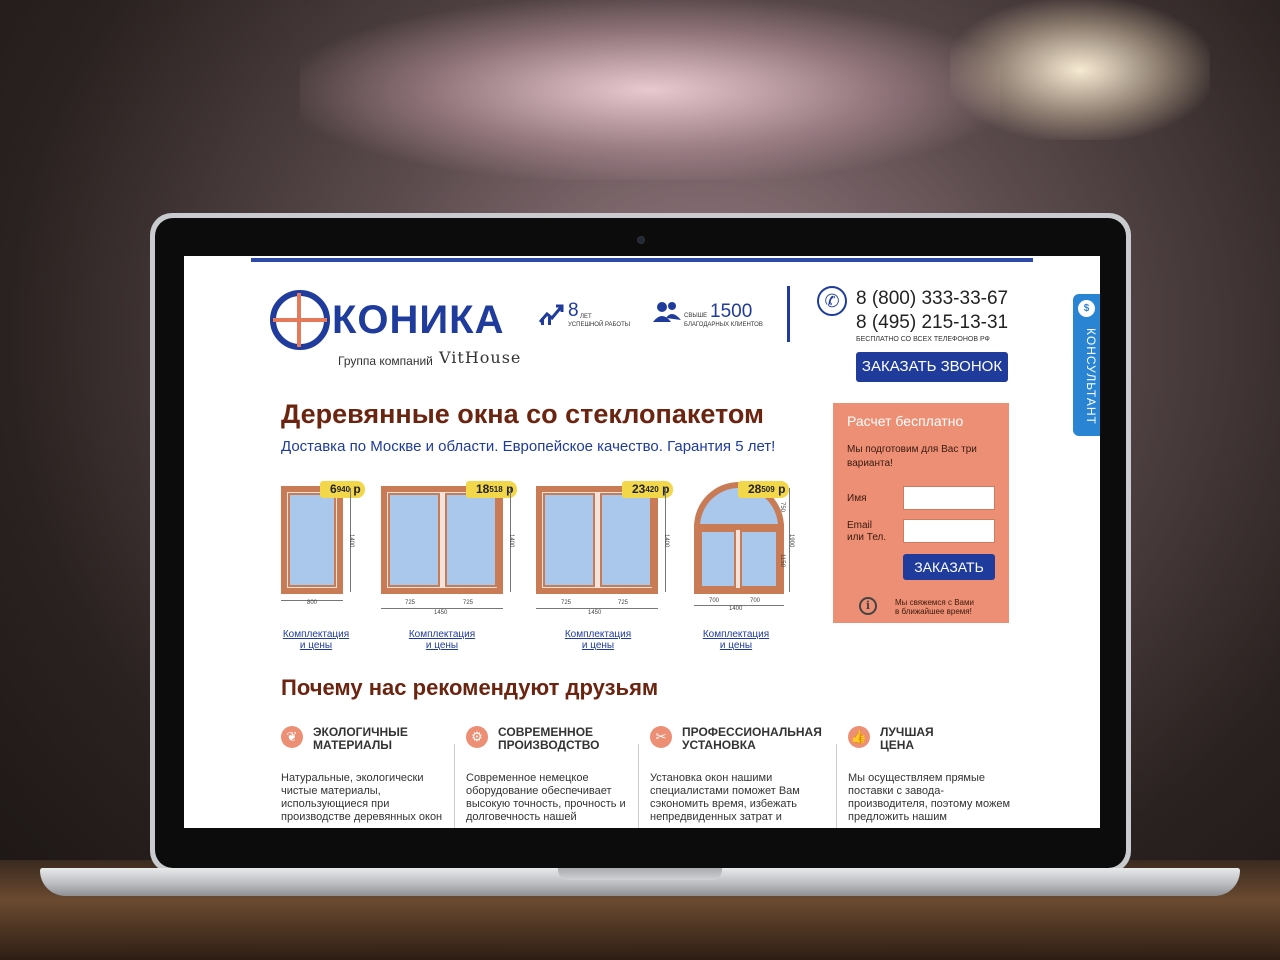 Image resolution: width=1280 pixels, height=960 pixels. I want to click on leaf-icon: ❦, so click(292, 737).